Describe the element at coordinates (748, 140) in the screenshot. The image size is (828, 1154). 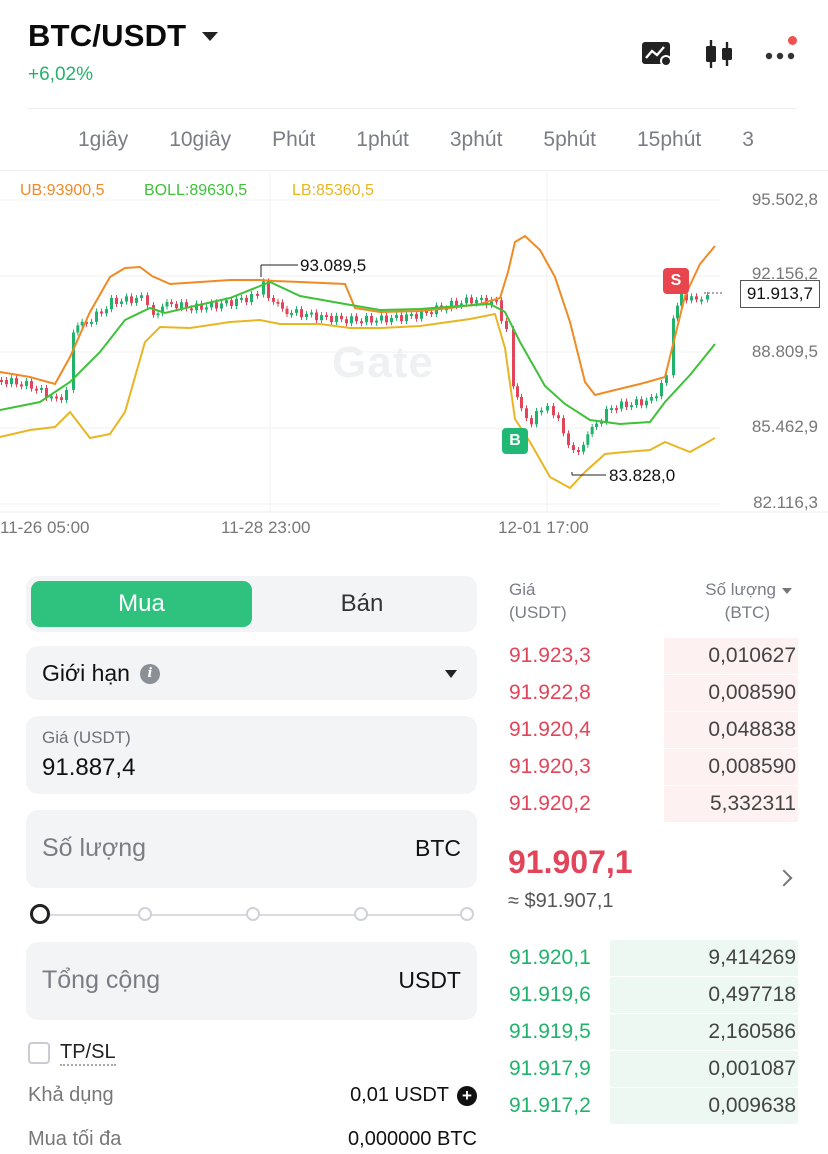
I see `tab-30m: 3` at that location.